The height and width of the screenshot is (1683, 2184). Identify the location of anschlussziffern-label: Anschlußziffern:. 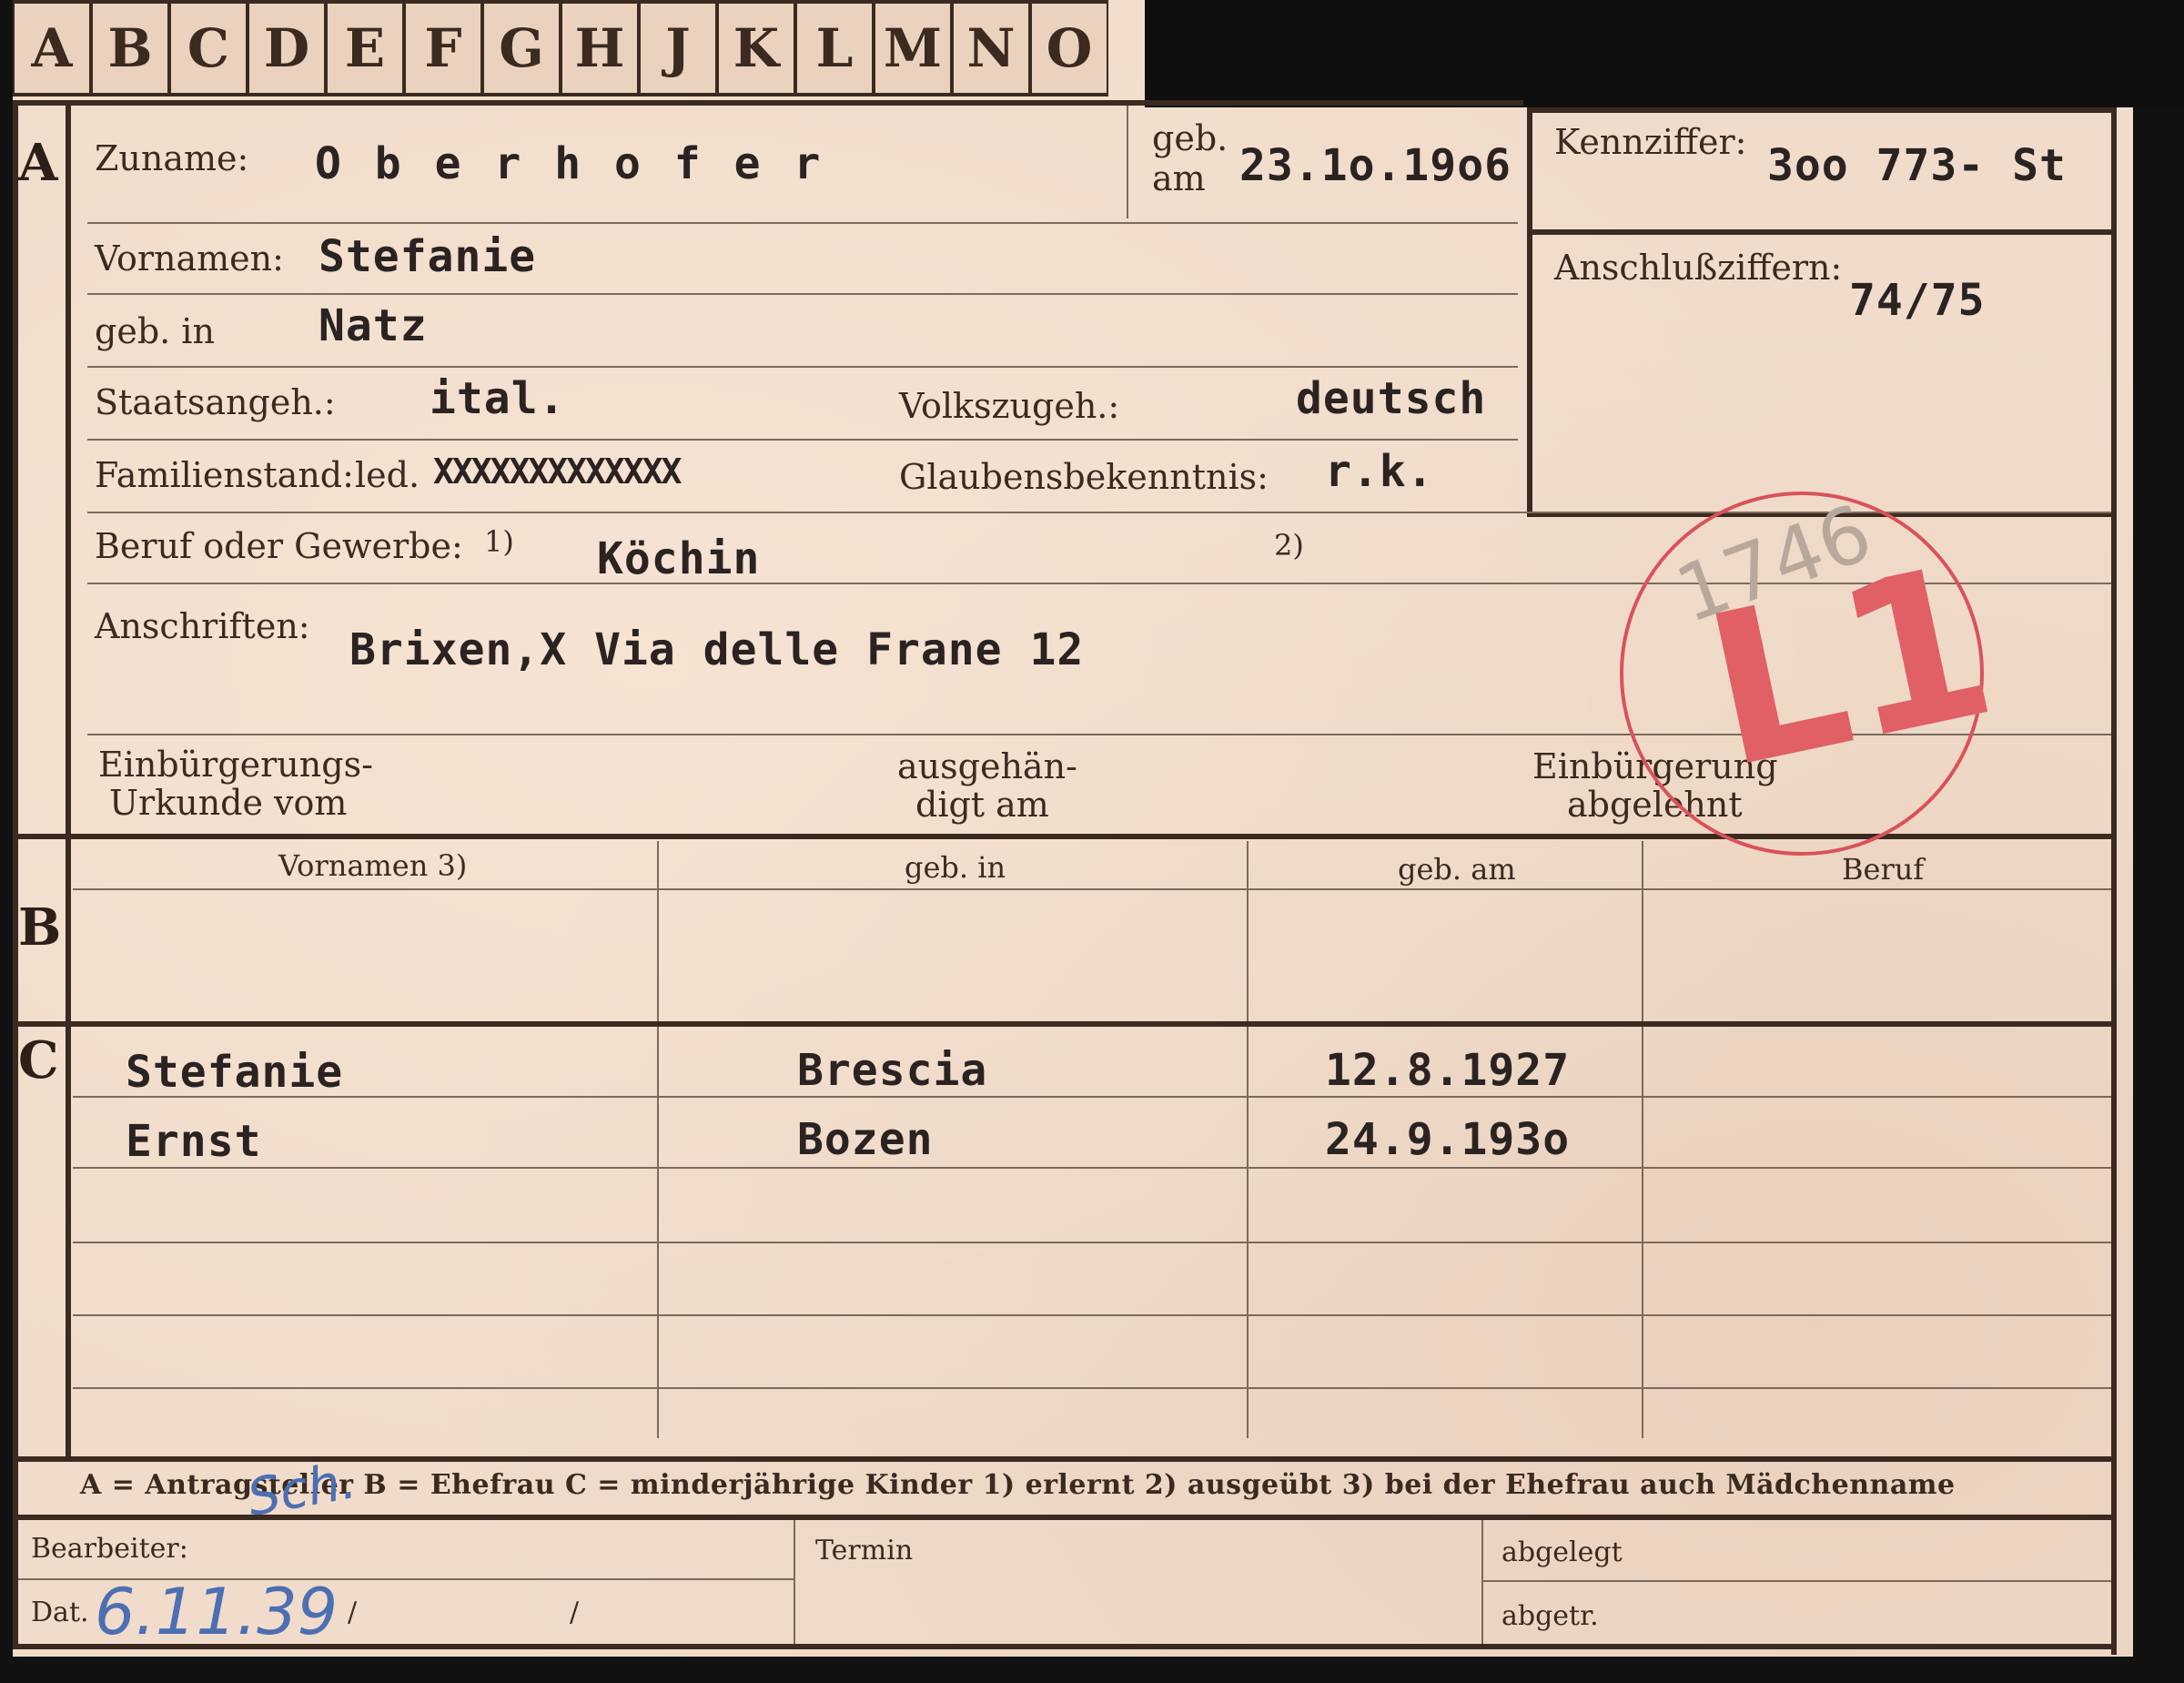
(1699, 268).